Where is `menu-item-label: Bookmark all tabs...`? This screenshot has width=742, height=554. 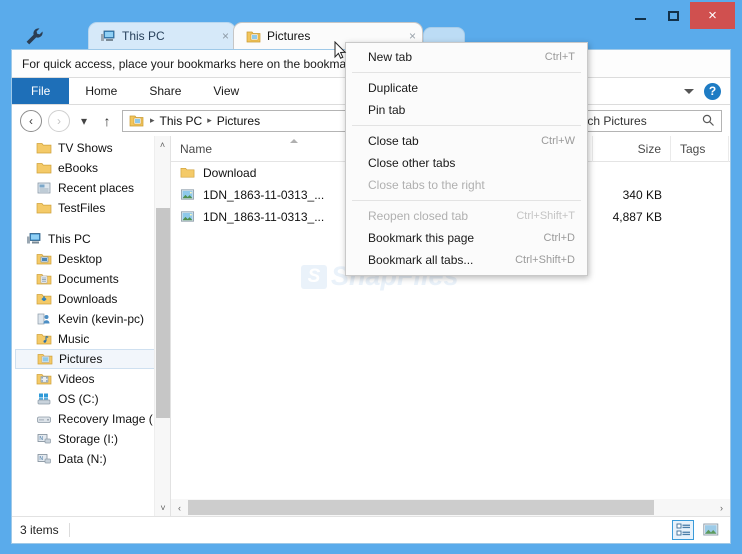 menu-item-label: Bookmark all tabs... is located at coordinates (421, 260).